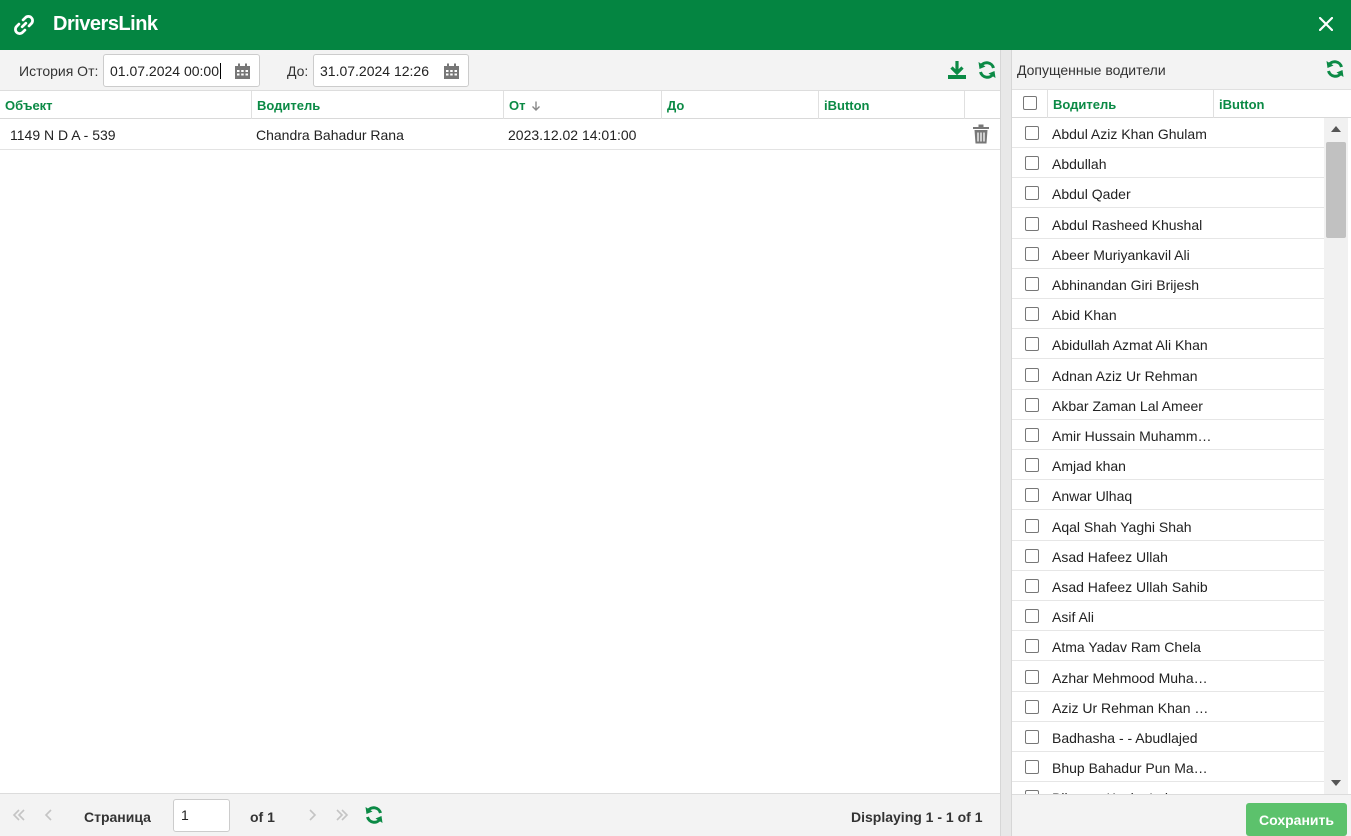  Describe the element at coordinates (1130, 587) in the screenshot. I see `driver-name: Asad Hafeez Ullah Sahib` at that location.